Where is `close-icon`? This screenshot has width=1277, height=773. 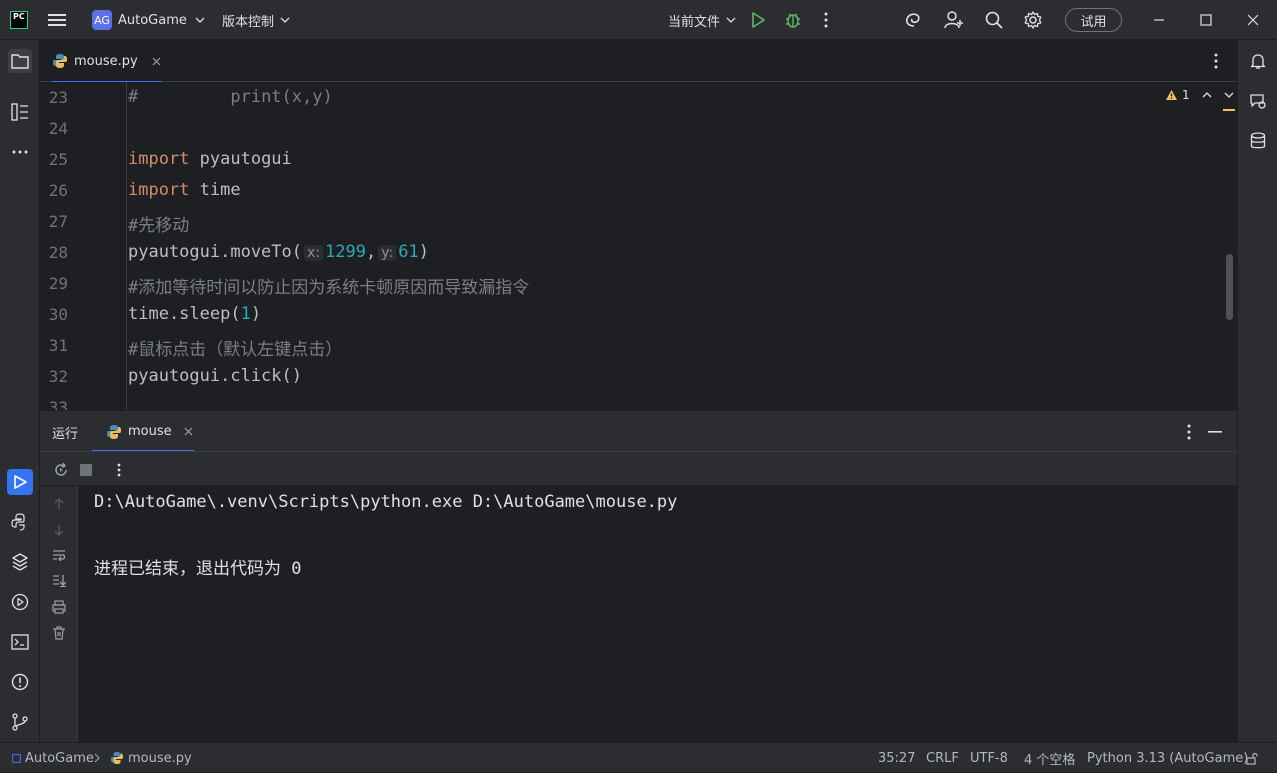 close-icon is located at coordinates (1253, 20).